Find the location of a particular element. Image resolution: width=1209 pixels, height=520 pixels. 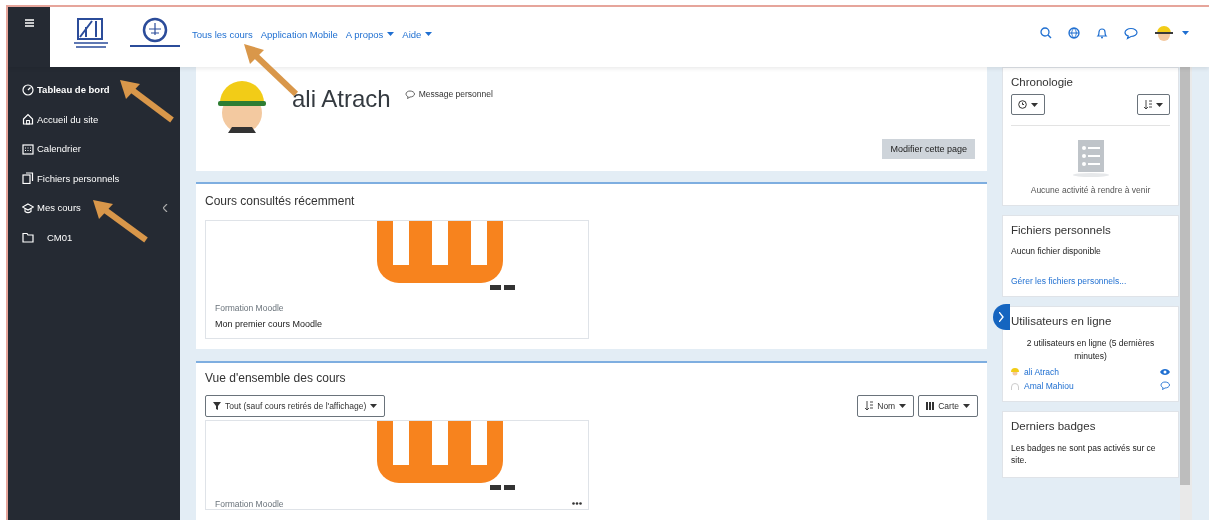

user-link: ali Atrach is located at coordinates (1089, 371).